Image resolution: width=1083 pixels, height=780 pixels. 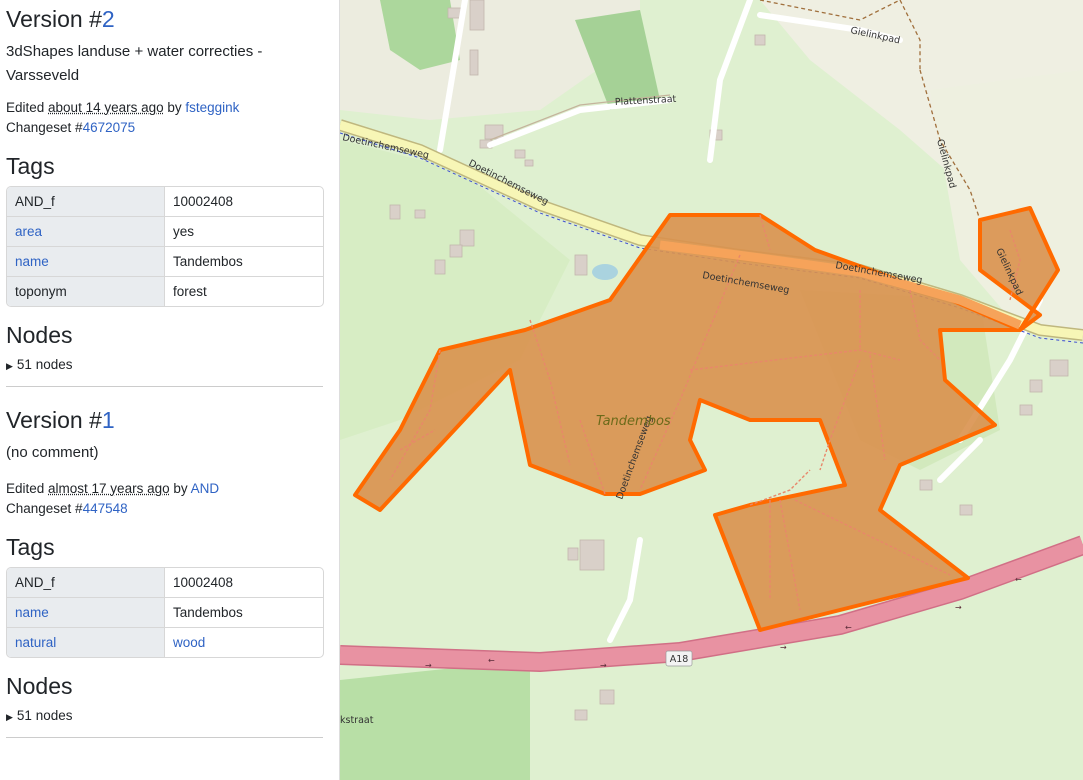 I want to click on tag-value-link: wood, so click(x=244, y=642).